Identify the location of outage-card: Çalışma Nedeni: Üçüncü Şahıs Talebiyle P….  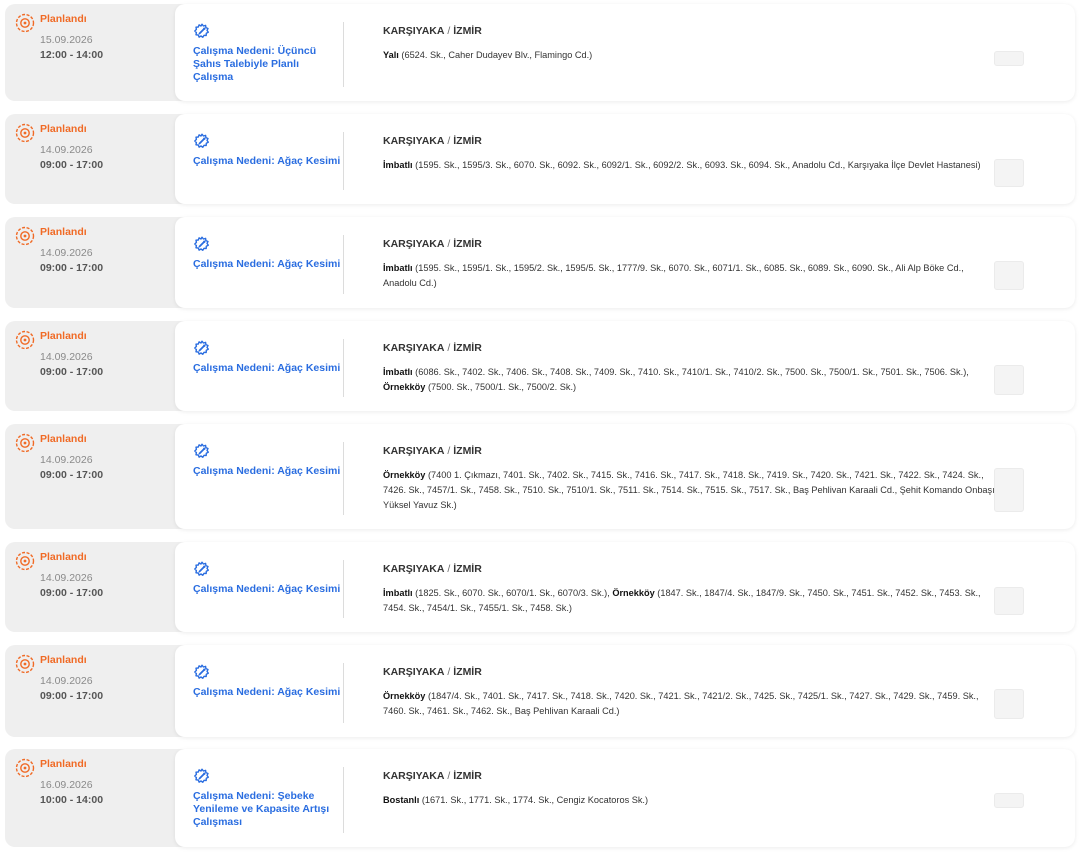
(625, 52).